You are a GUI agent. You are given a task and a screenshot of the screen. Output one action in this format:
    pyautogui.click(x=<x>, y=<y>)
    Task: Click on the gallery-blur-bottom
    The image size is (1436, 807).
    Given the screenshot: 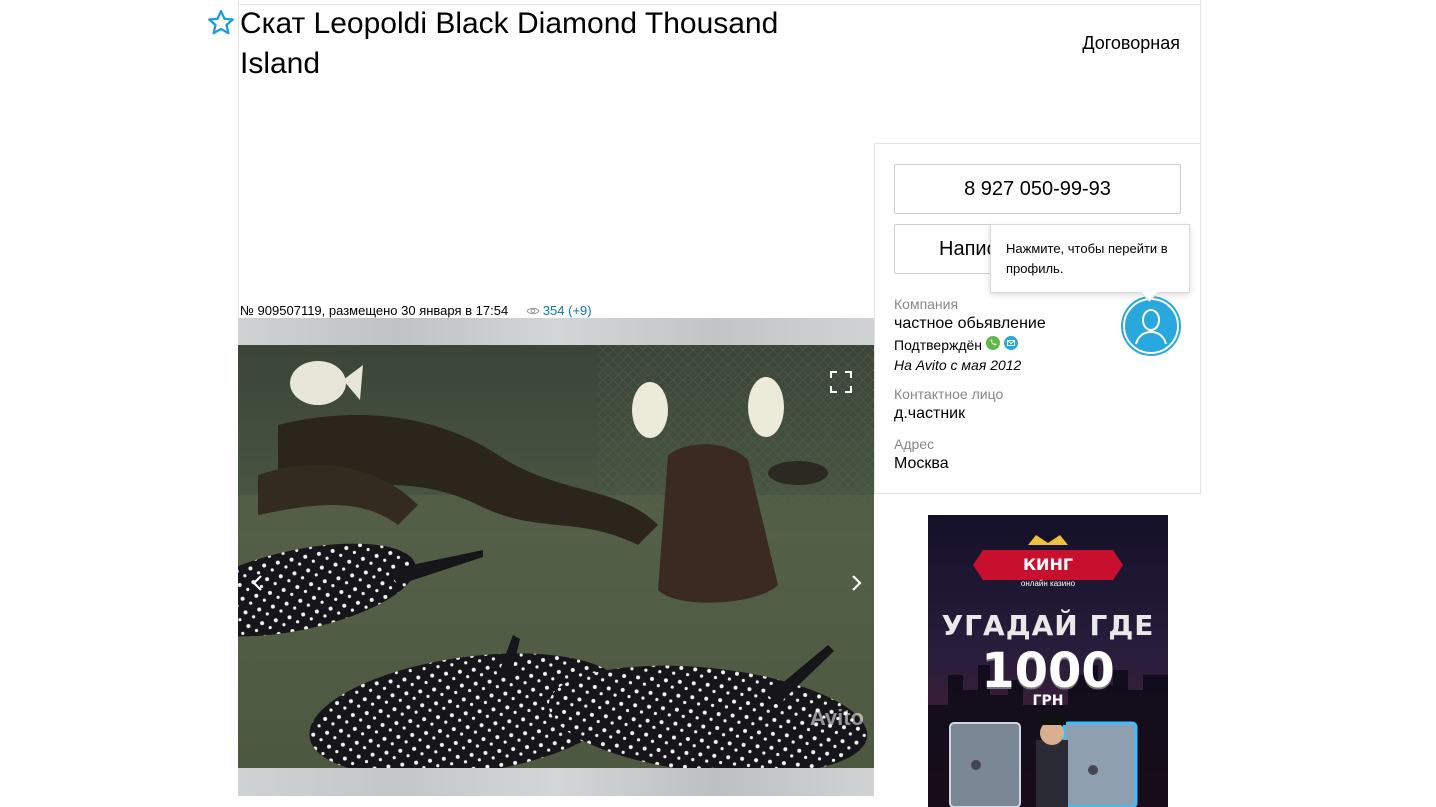 What is the action you would take?
    pyautogui.click(x=556, y=782)
    